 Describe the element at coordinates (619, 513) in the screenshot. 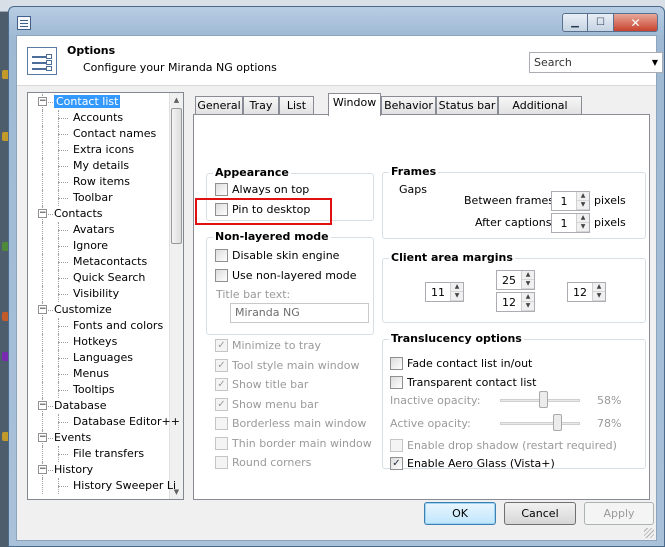

I see `apply-button: Apply` at that location.